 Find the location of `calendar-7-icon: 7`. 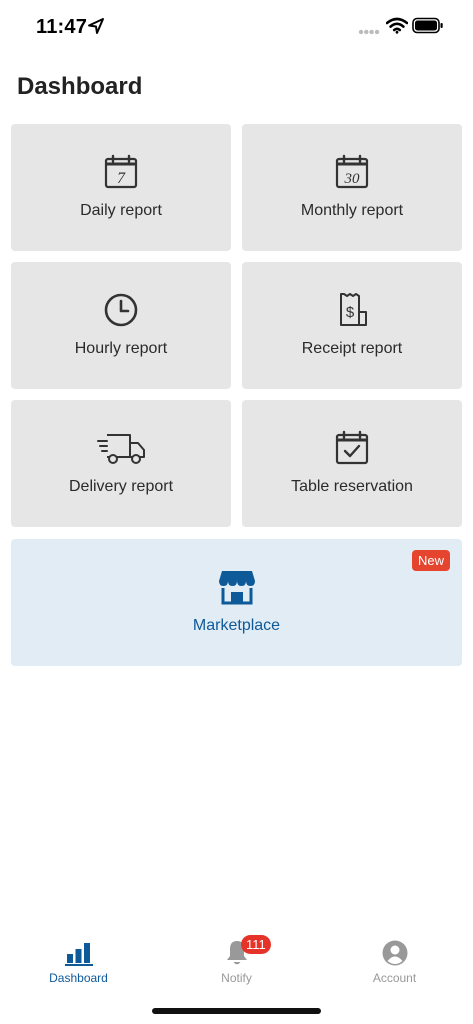

calendar-7-icon: 7 is located at coordinates (121, 171).